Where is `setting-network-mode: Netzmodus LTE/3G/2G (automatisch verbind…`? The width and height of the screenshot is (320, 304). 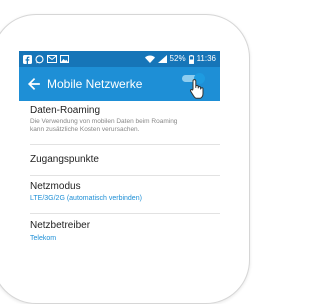
setting-network-mode: Netzmodus LTE/3G/2G (automatisch verbind… is located at coordinates (119, 194).